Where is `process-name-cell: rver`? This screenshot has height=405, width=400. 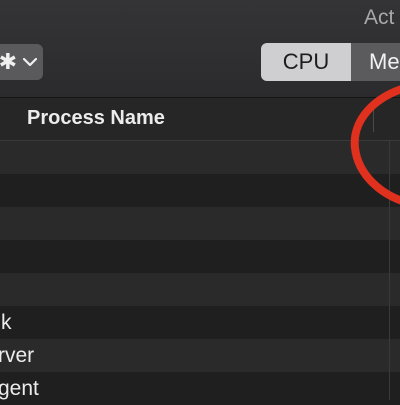 process-name-cell: rver is located at coordinates (17, 355).